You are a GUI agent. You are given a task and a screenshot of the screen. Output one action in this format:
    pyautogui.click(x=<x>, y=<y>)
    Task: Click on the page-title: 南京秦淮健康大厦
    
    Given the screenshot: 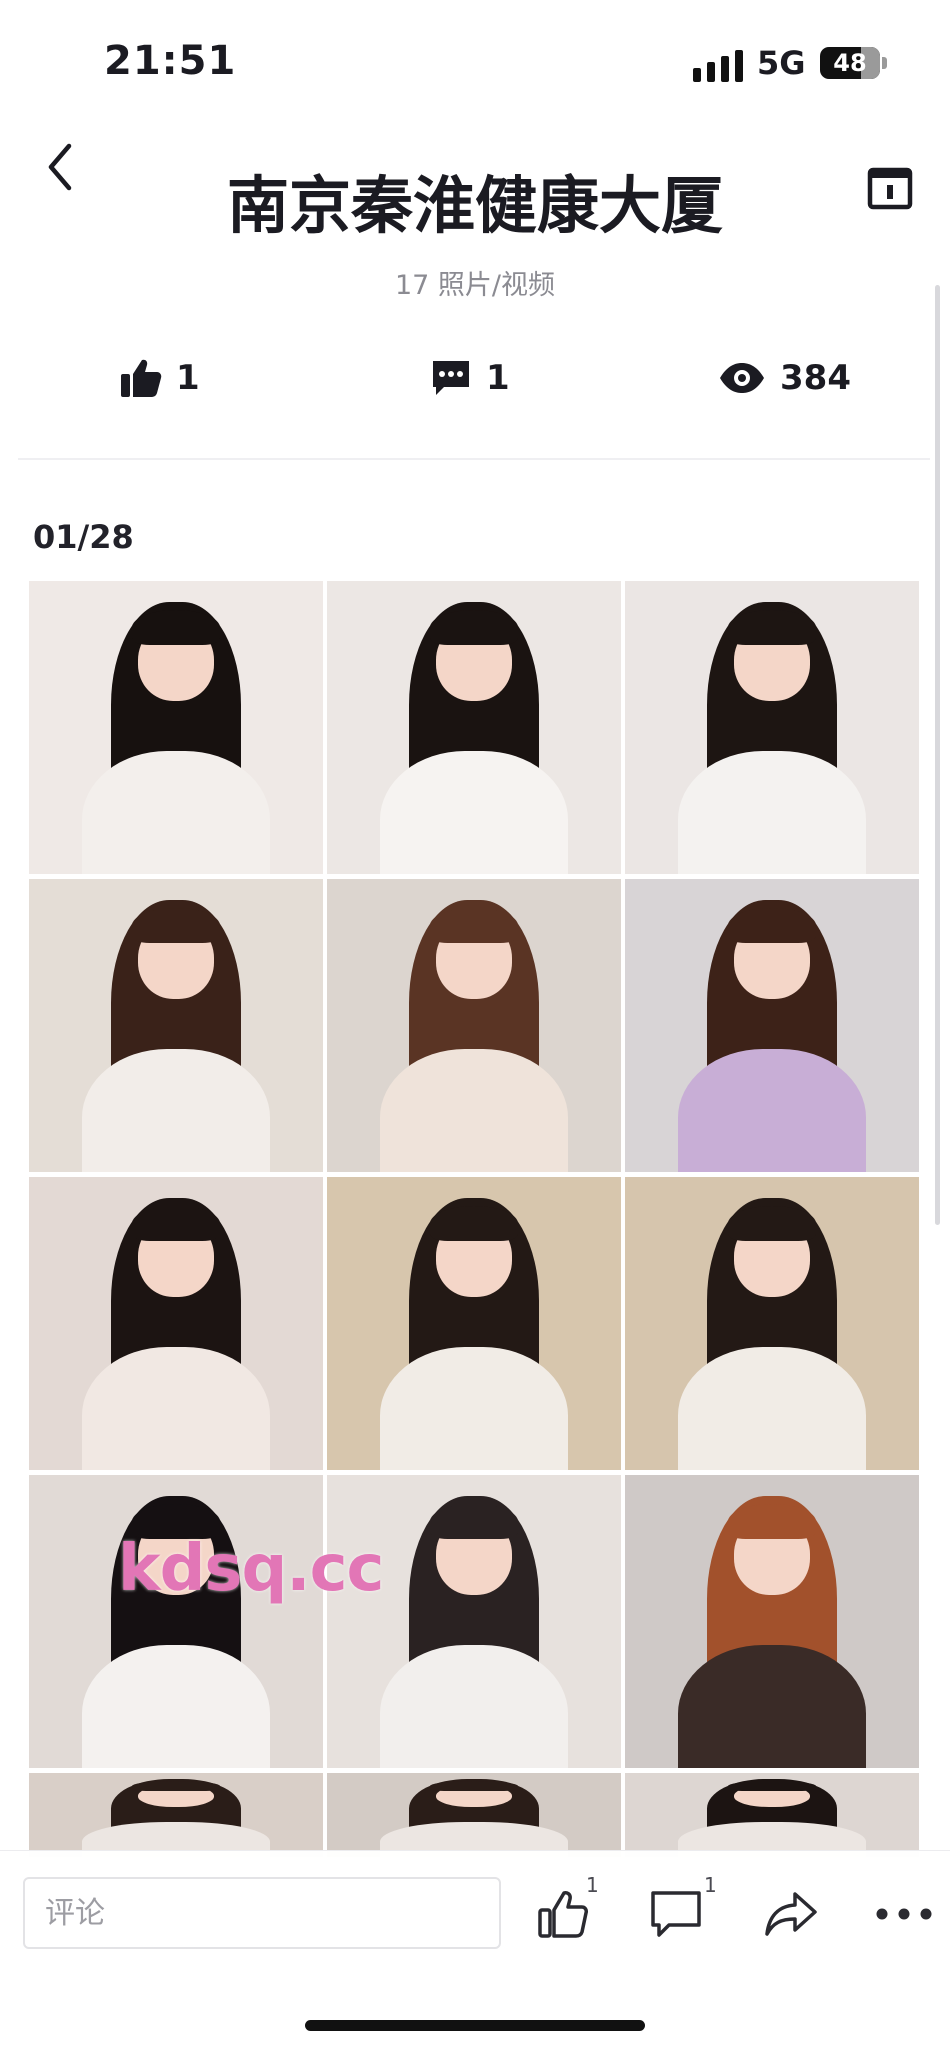 What is the action you would take?
    pyautogui.click(x=474, y=205)
    